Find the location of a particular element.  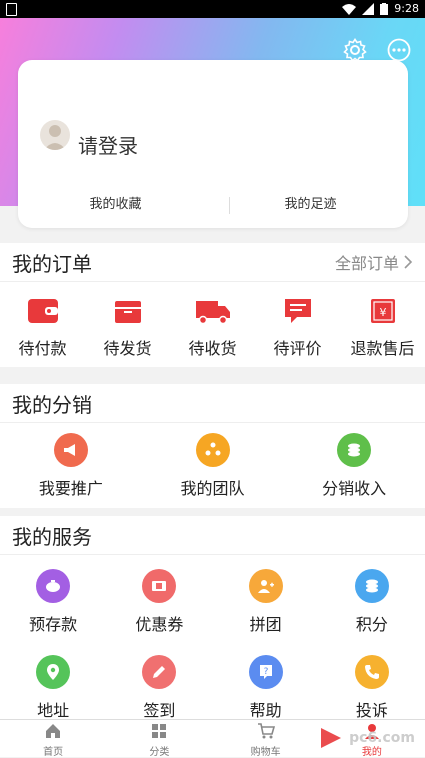

all-orders-link: 全部订单 is located at coordinates (374, 262).